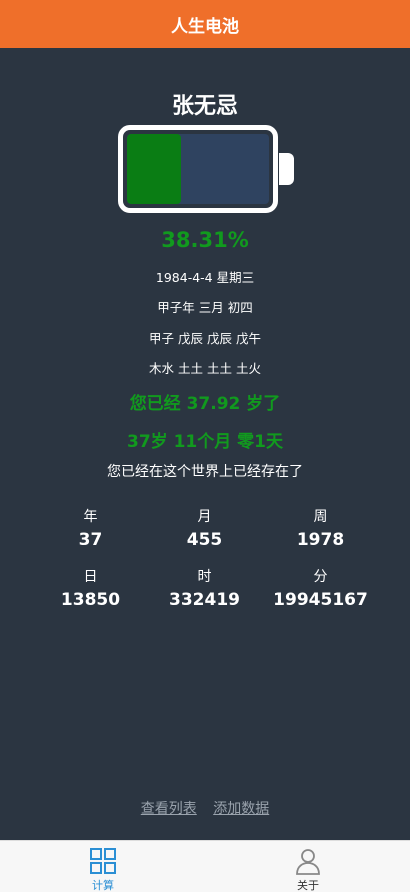 The image size is (410, 892). I want to click on tab-calc-label: 计算, so click(103, 885).